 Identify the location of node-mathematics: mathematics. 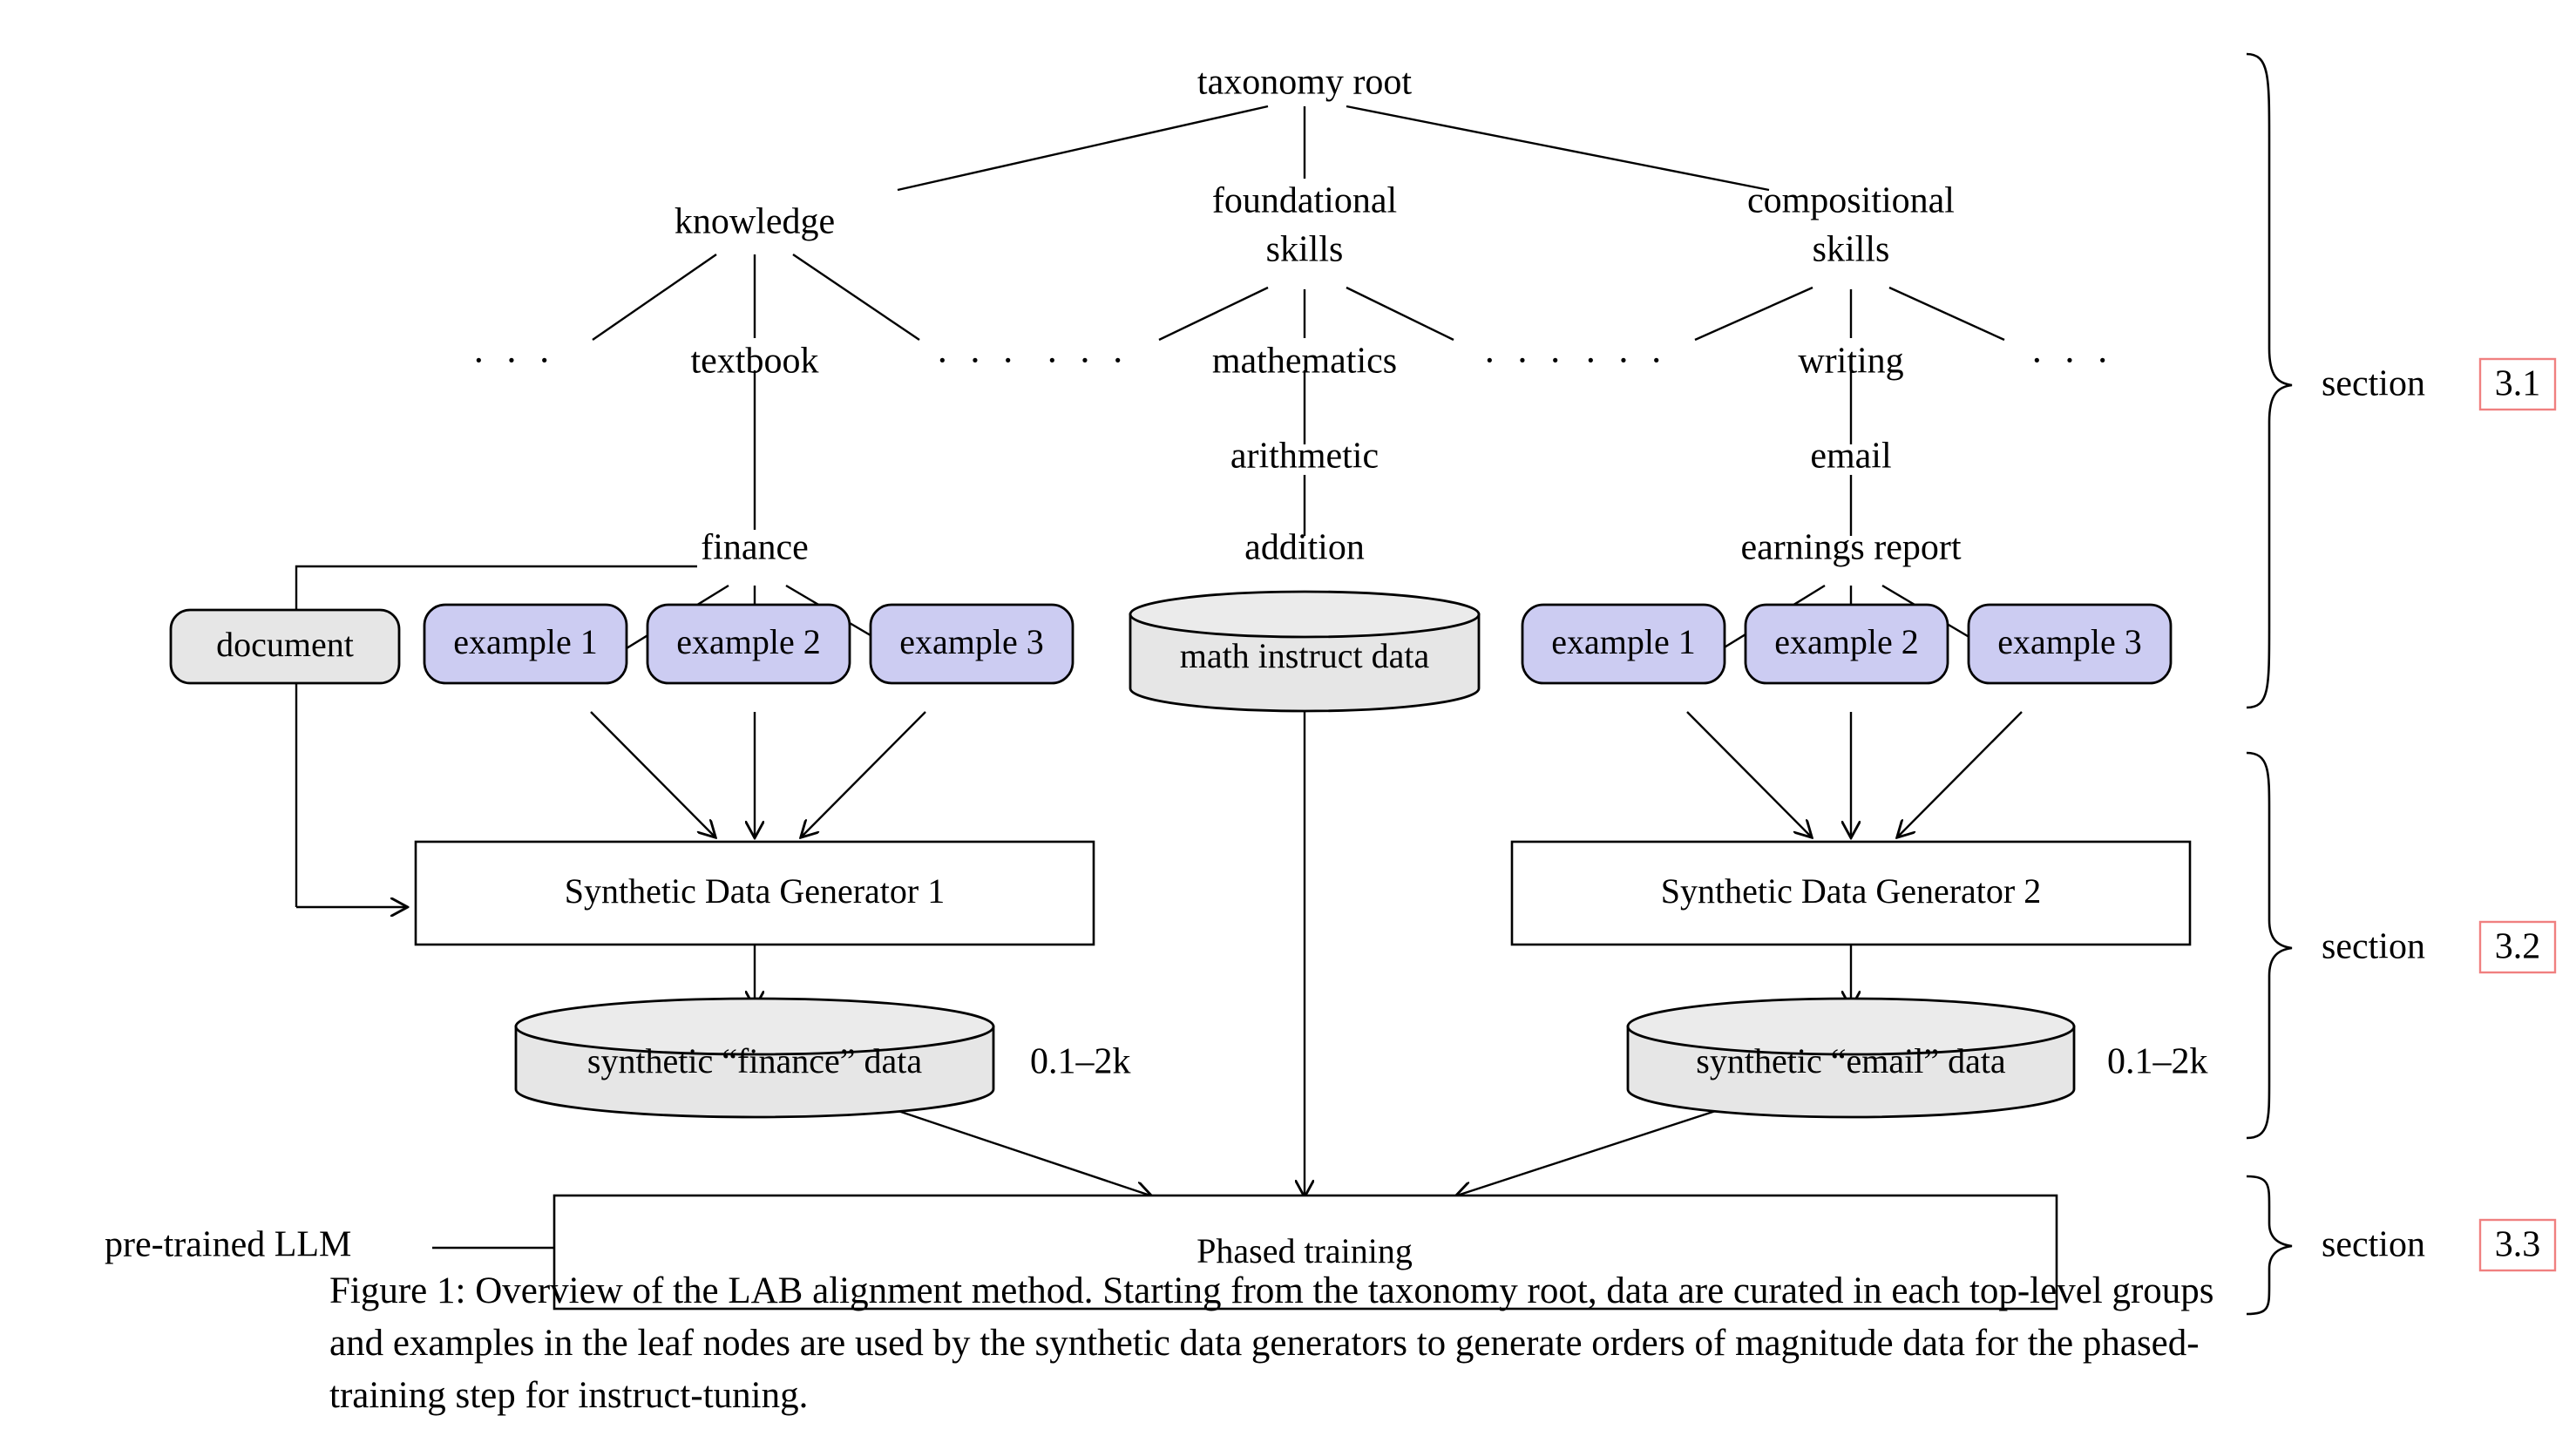
(1305, 362).